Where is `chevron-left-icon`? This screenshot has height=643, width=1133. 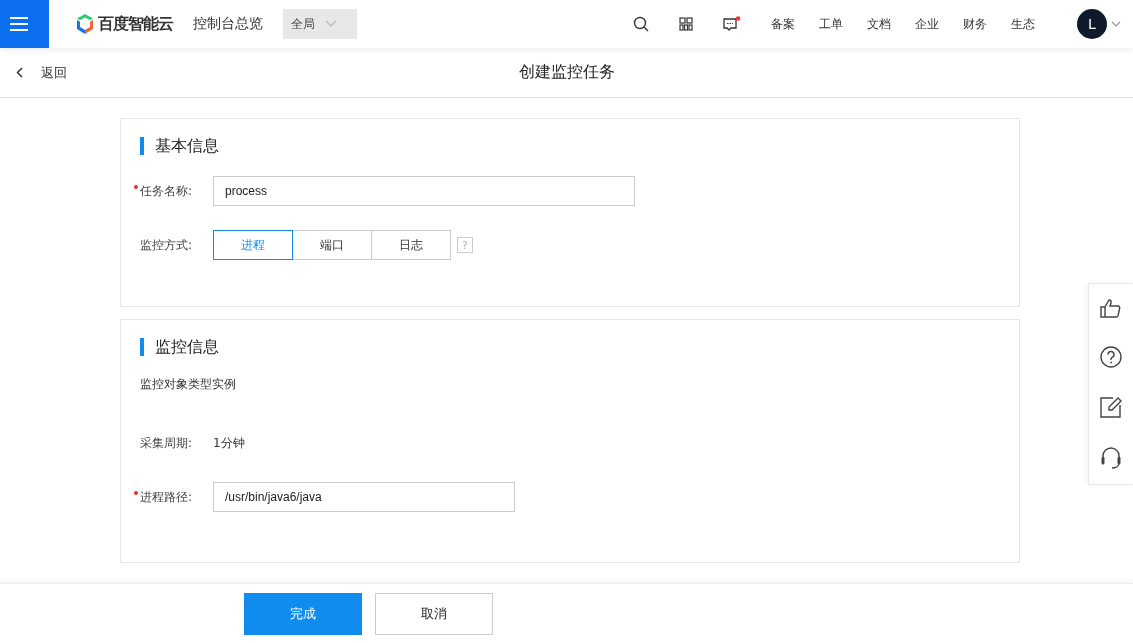 chevron-left-icon is located at coordinates (19, 72).